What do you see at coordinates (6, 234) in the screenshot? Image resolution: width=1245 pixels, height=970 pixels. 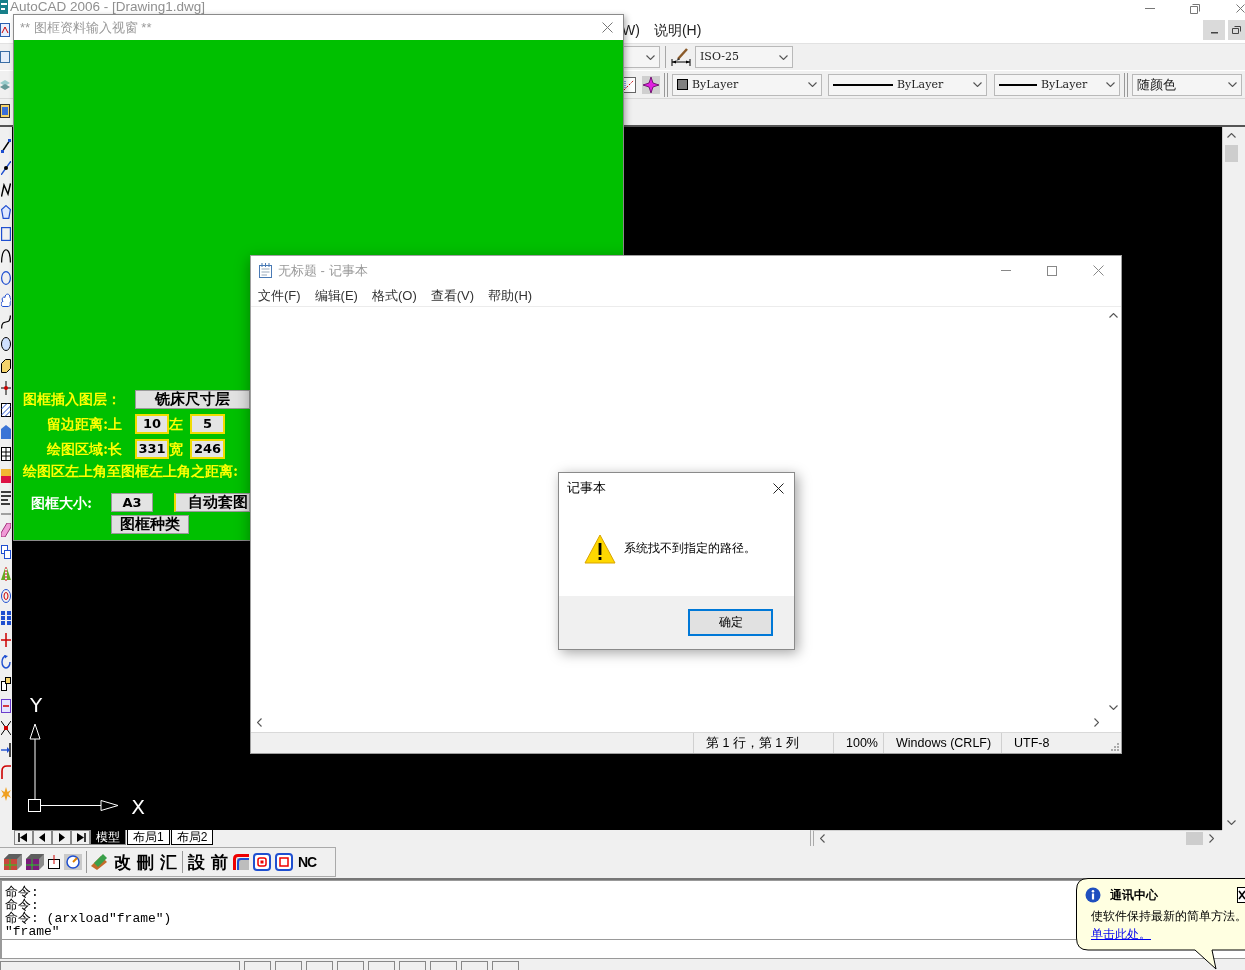 I see `rectangle-icon` at bounding box center [6, 234].